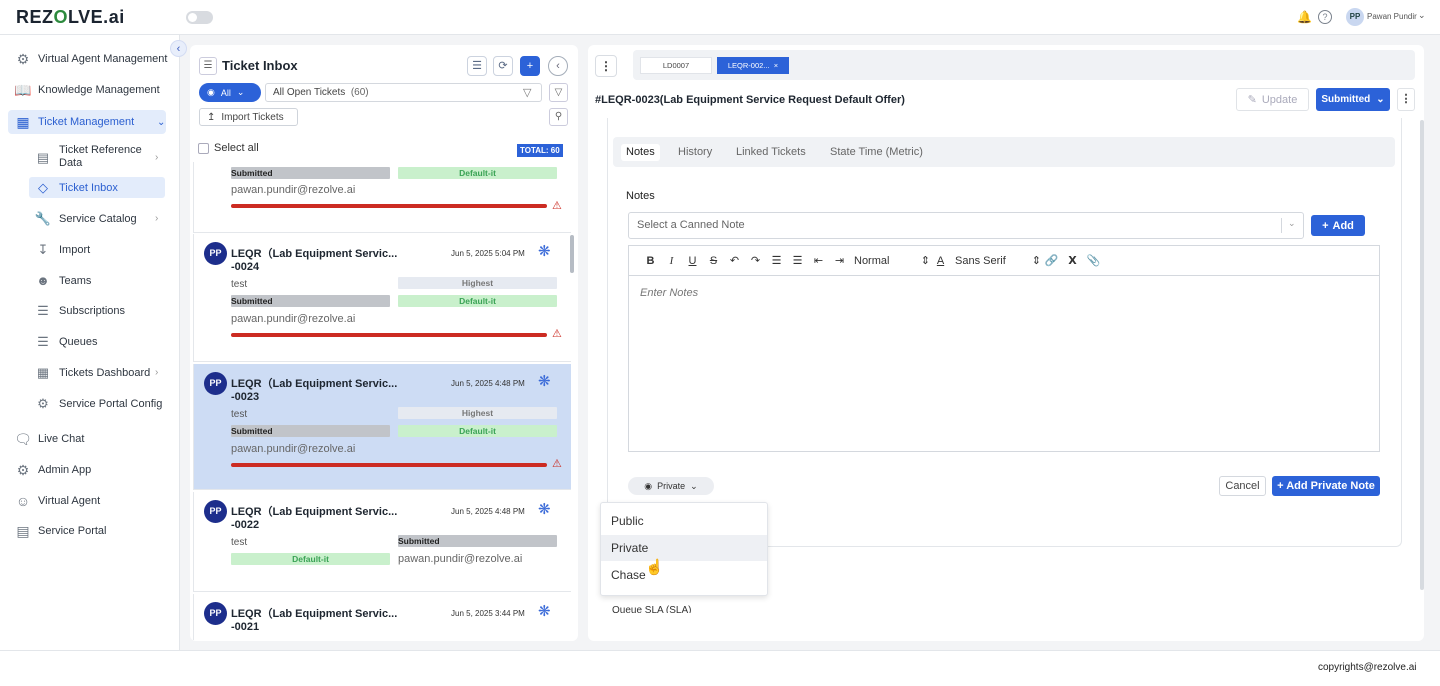  Describe the element at coordinates (98, 403) in the screenshot. I see `sidebar-sub-service-portal-config: ⚙ Service Portal Config` at that location.